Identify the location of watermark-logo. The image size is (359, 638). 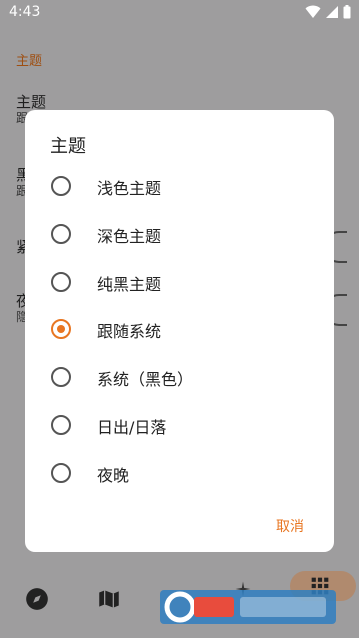
(248, 607).